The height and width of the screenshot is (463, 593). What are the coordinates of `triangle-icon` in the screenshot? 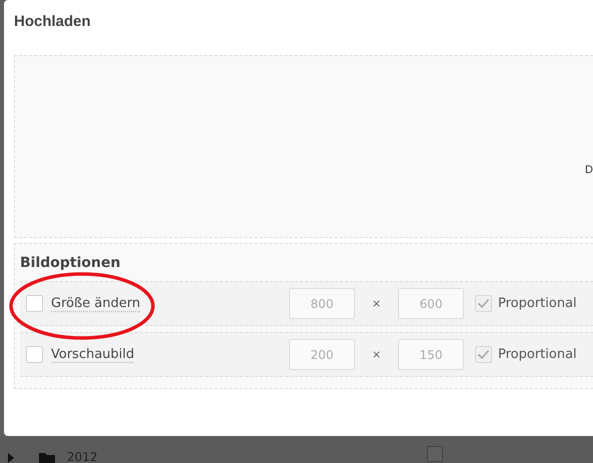 It's located at (11, 458).